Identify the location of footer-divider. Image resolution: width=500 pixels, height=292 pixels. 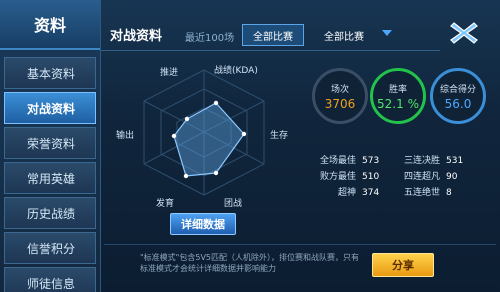
(300, 244).